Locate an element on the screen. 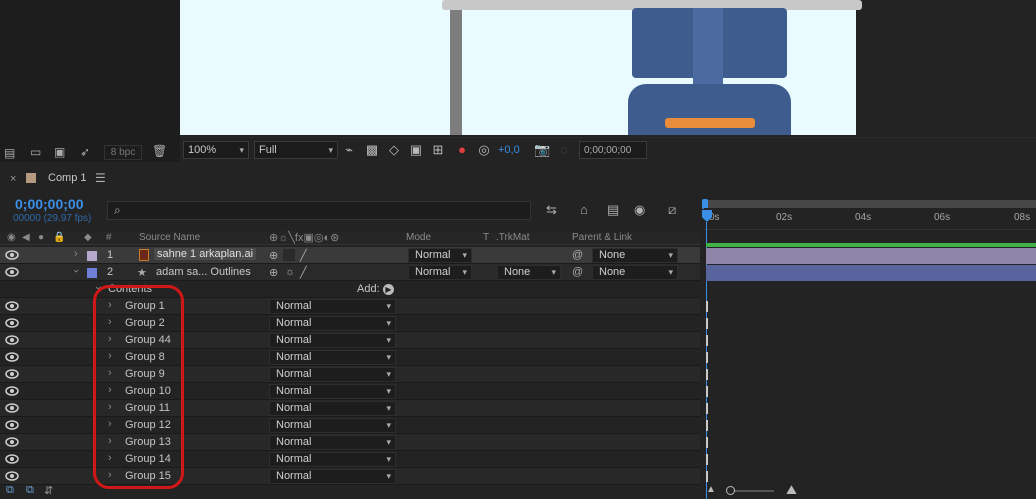  render-queue-icon: ➶ is located at coordinates (85, 152).